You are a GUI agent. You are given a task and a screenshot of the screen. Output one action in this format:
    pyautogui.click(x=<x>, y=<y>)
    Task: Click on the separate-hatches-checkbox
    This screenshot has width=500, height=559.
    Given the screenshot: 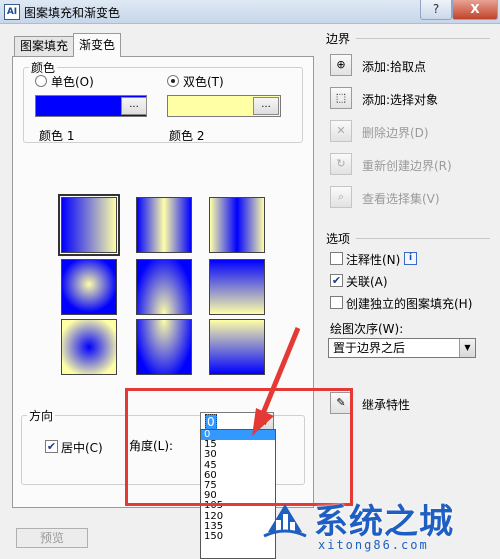 What is the action you would take?
    pyautogui.click(x=336, y=302)
    